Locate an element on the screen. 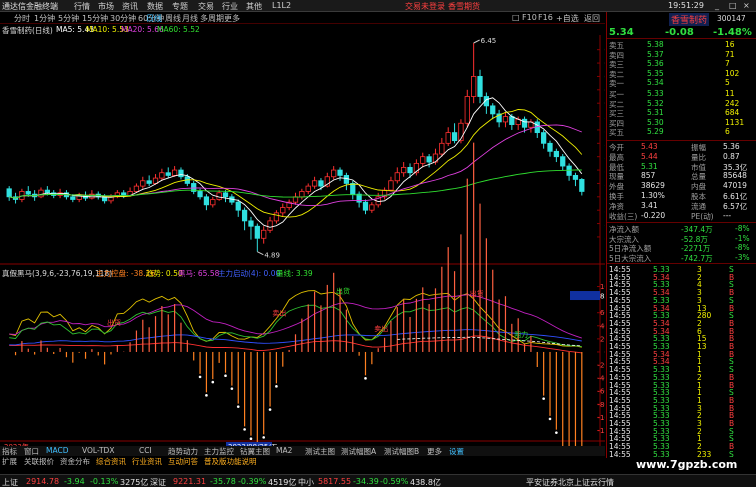  stat-row: 外盘 38629 内盘 47019 is located at coordinates (681, 186).